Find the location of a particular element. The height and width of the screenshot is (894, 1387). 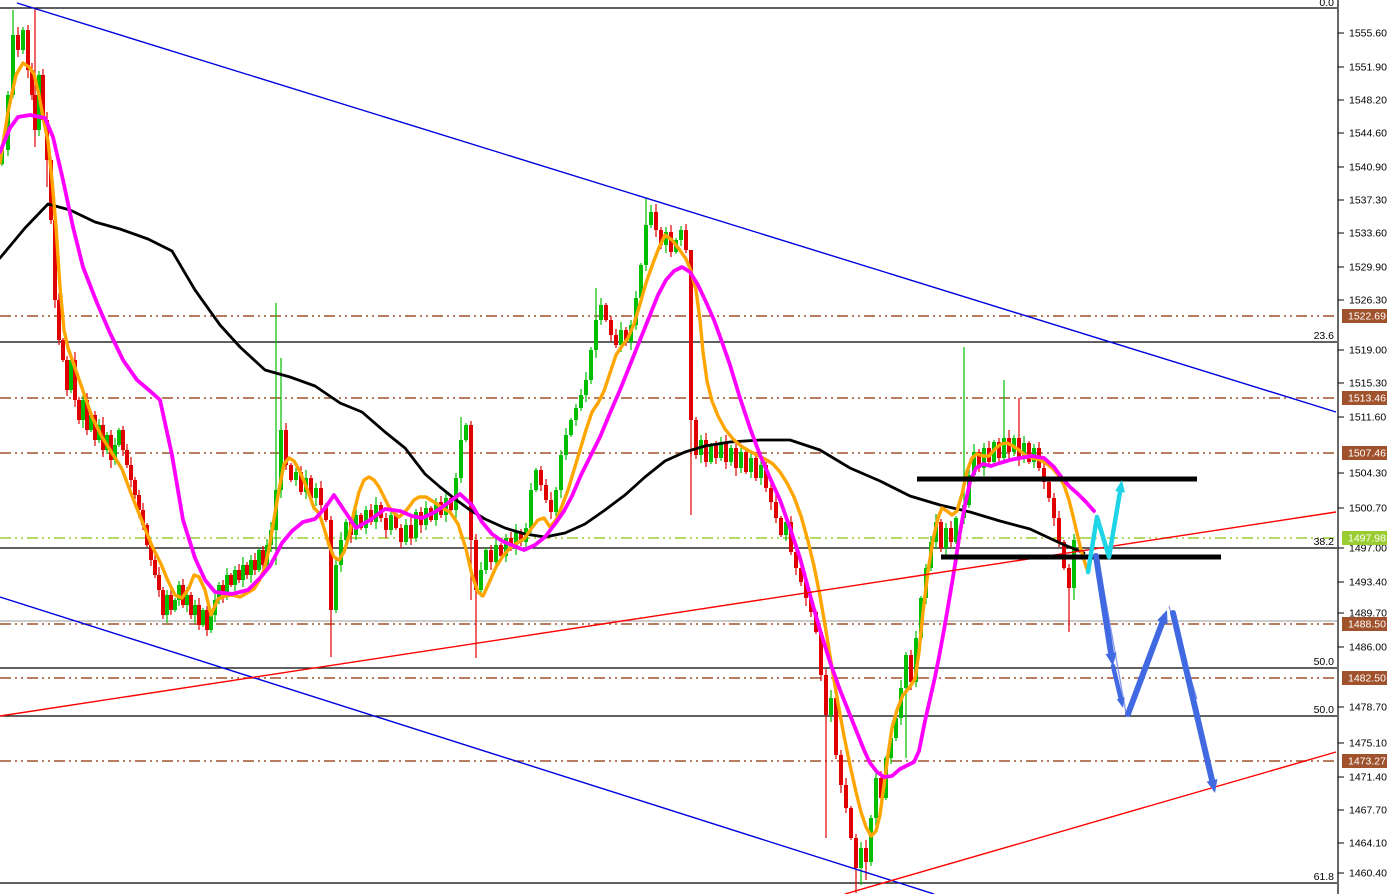

price-level-badge-text: 1473.27 is located at coordinates (1367, 762).